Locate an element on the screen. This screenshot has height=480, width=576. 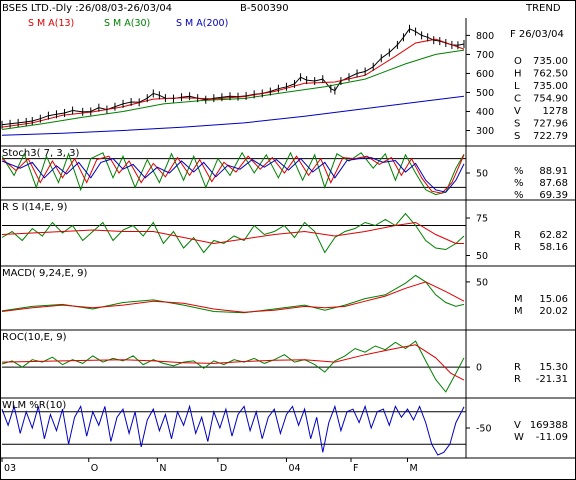
quote-value: 727.96 is located at coordinates (550, 124).